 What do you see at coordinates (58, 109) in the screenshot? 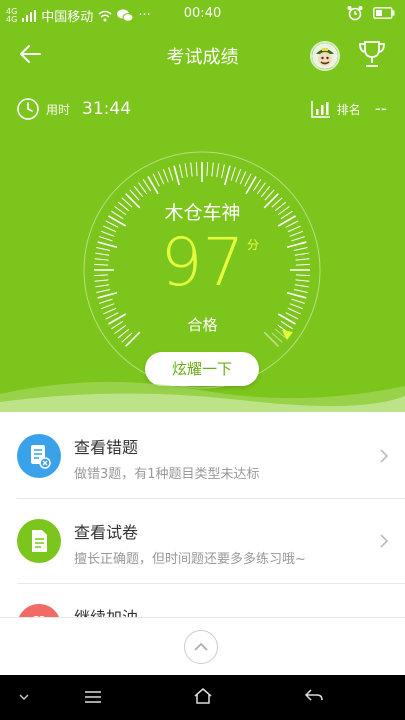
I see `time-used-label: 用时` at bounding box center [58, 109].